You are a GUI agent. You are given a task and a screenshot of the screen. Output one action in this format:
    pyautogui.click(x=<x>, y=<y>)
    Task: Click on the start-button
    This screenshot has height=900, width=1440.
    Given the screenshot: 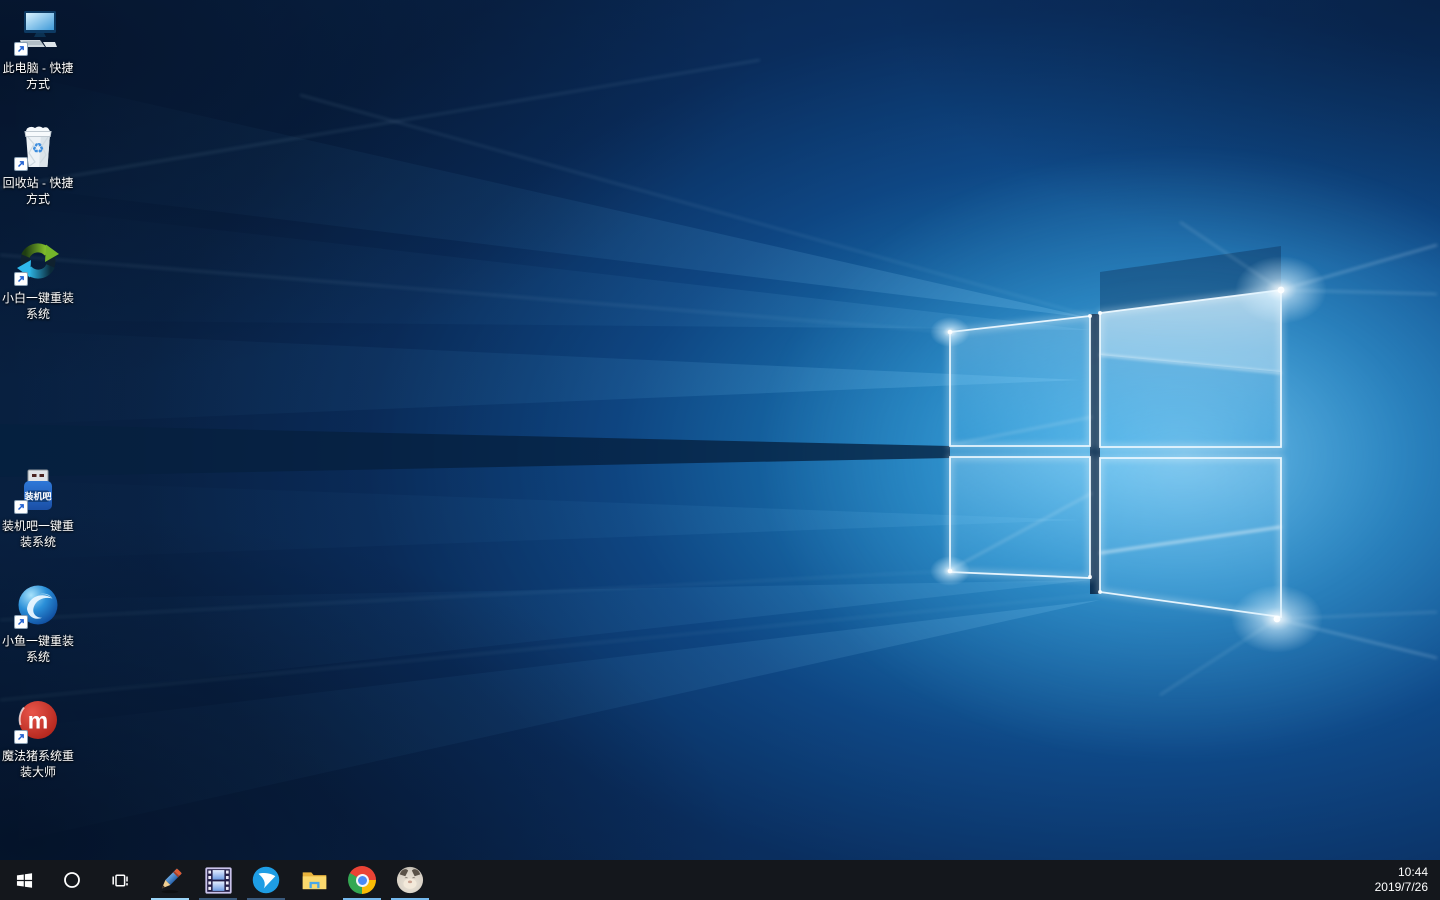 What is the action you would take?
    pyautogui.click(x=24, y=880)
    